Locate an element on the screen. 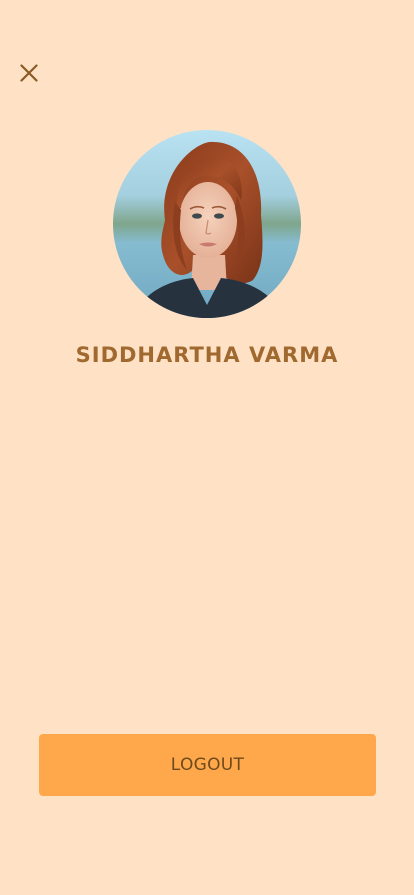 The width and height of the screenshot is (414, 895). close-icon is located at coordinates (29, 75).